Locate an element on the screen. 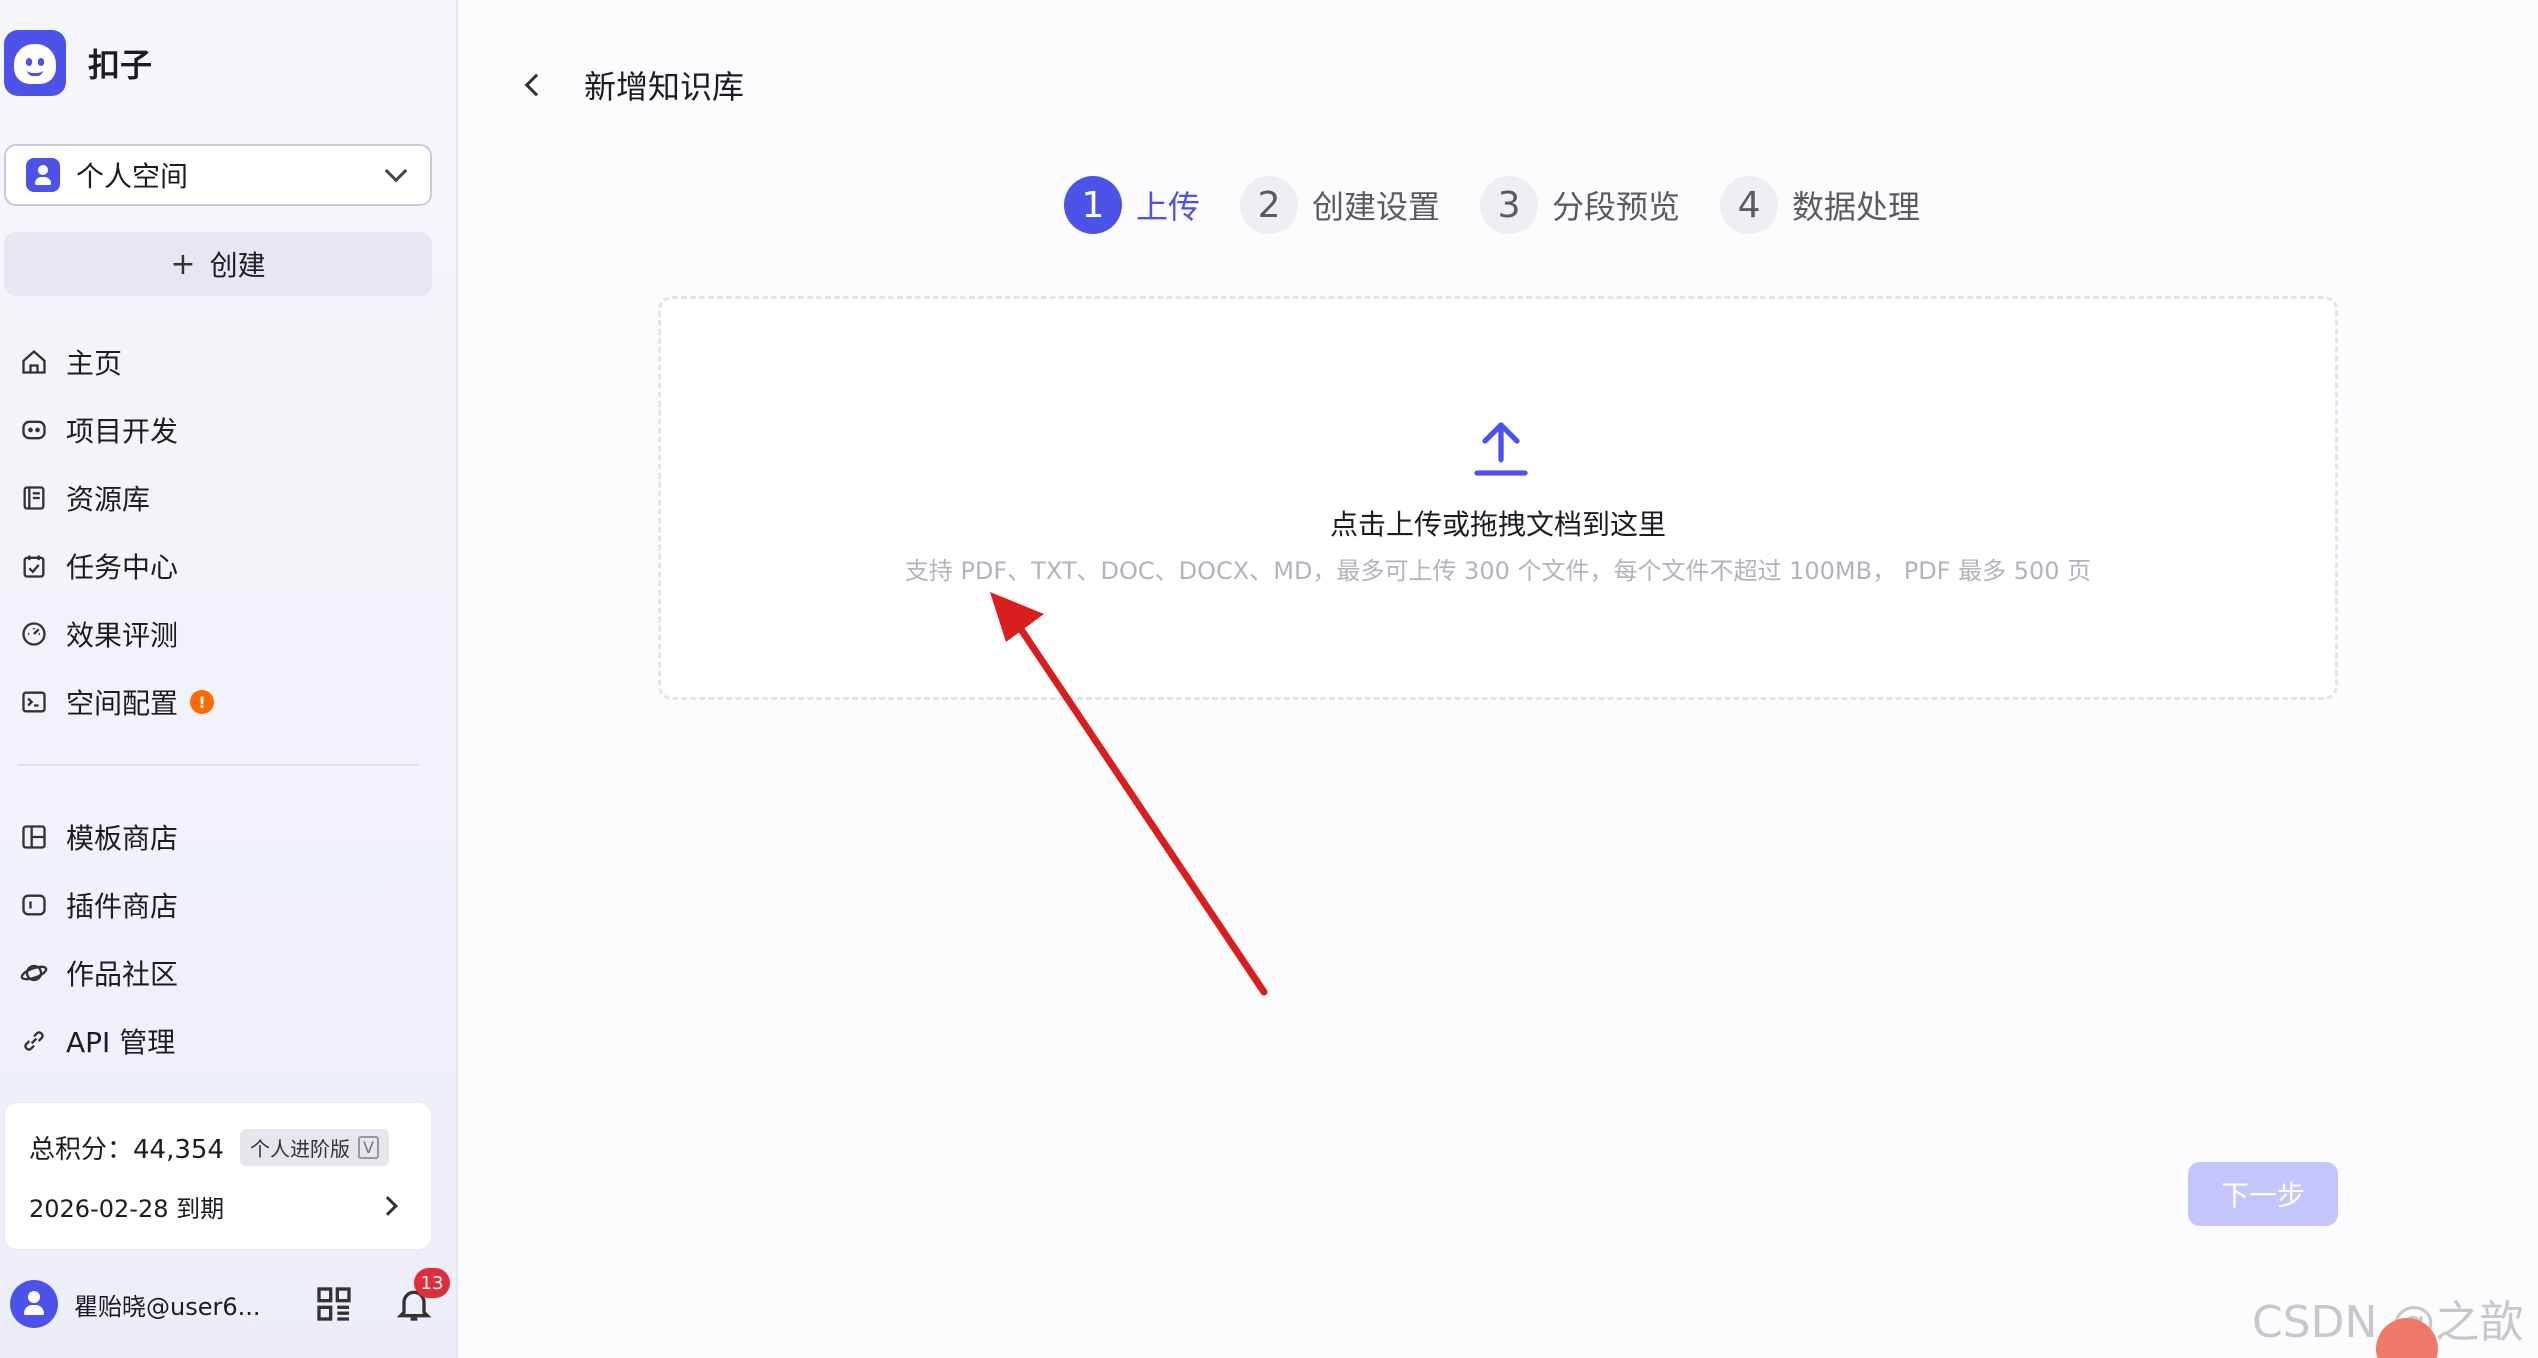 The image size is (2538, 1358). step-label: 上传 is located at coordinates (1168, 207).